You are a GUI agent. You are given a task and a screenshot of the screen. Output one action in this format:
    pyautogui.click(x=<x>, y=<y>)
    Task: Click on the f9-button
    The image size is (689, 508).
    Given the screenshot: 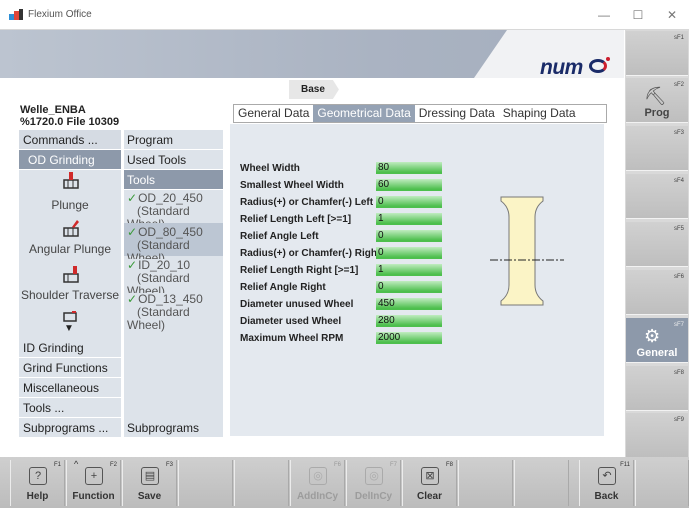 What is the action you would take?
    pyautogui.click(x=485, y=483)
    